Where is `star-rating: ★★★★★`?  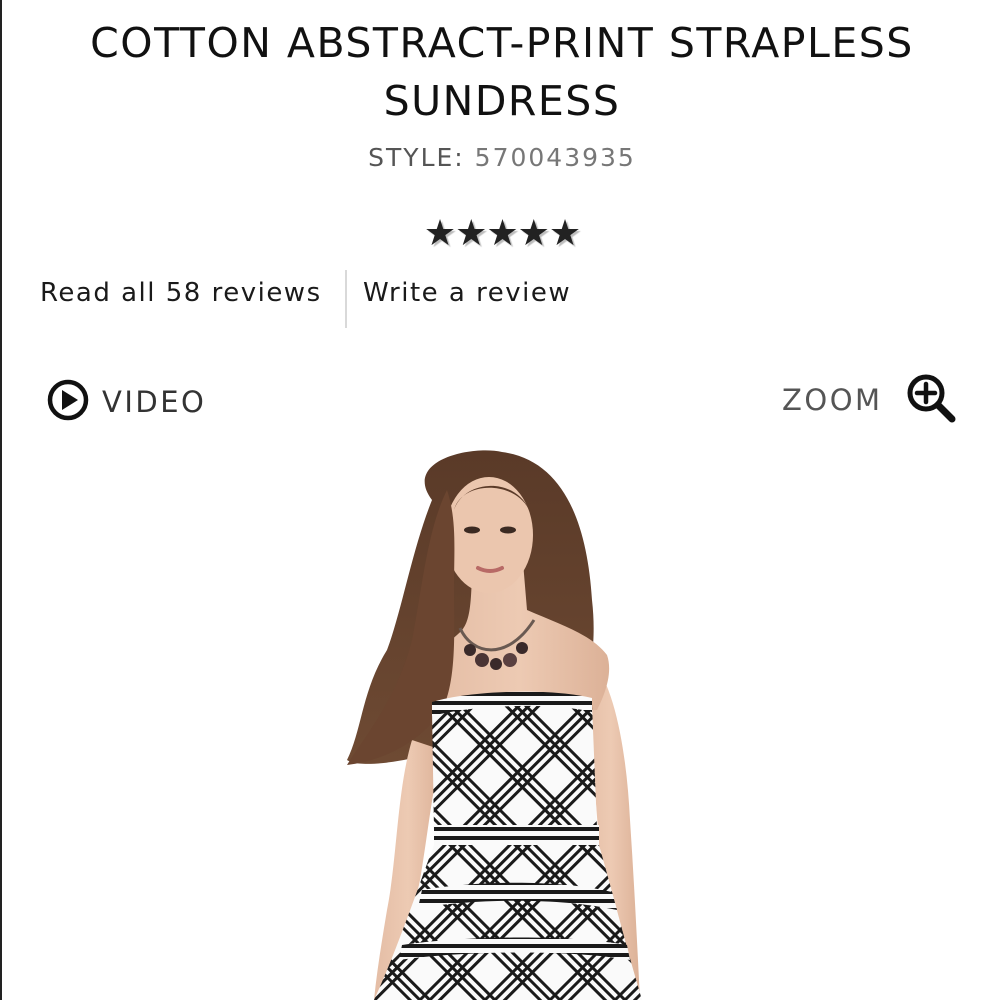 star-rating: ★★★★★ is located at coordinates (501, 234).